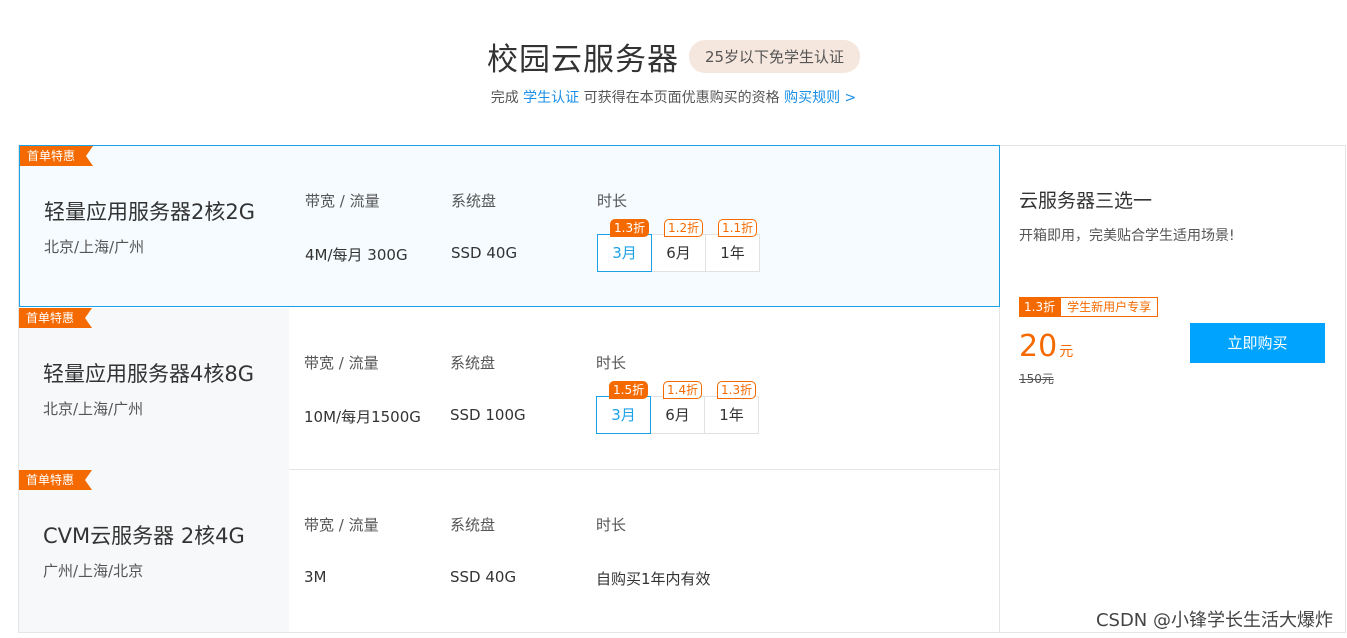 This screenshot has height=638, width=1347. Describe the element at coordinates (582, 60) in the screenshot. I see `page-title: 校园云服务器` at that location.